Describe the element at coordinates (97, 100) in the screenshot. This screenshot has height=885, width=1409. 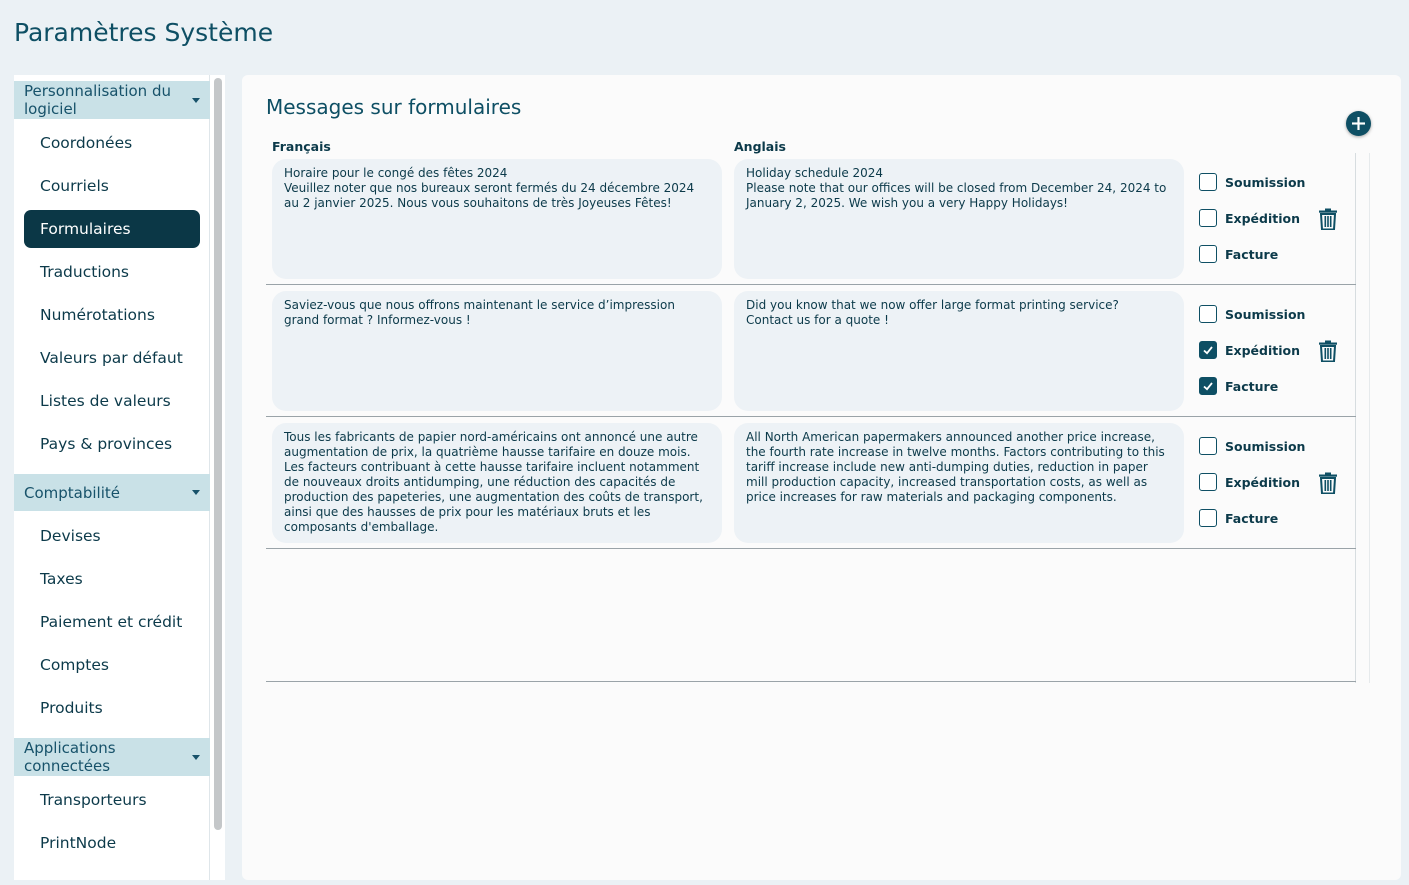
I see `section-label: Personnalisation du logiciel` at that location.